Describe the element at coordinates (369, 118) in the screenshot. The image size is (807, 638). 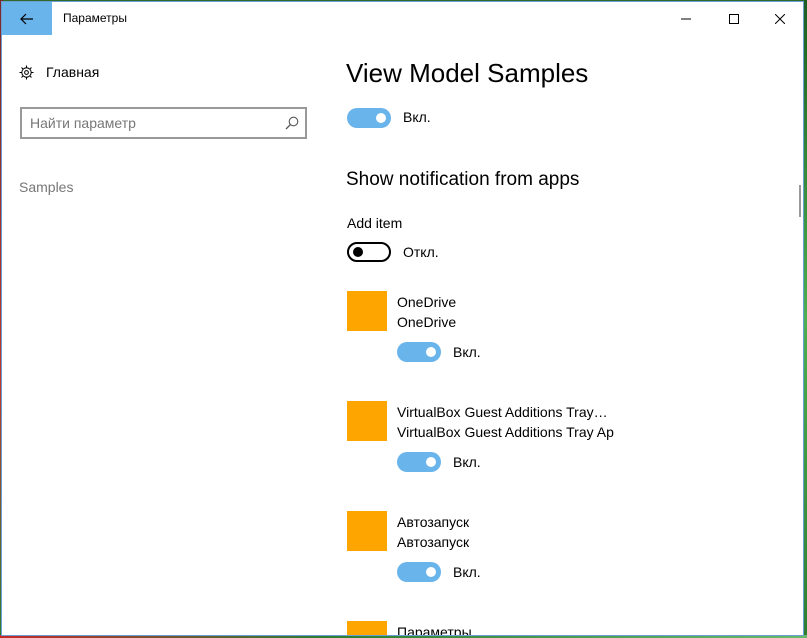
I see `master-toggle` at that location.